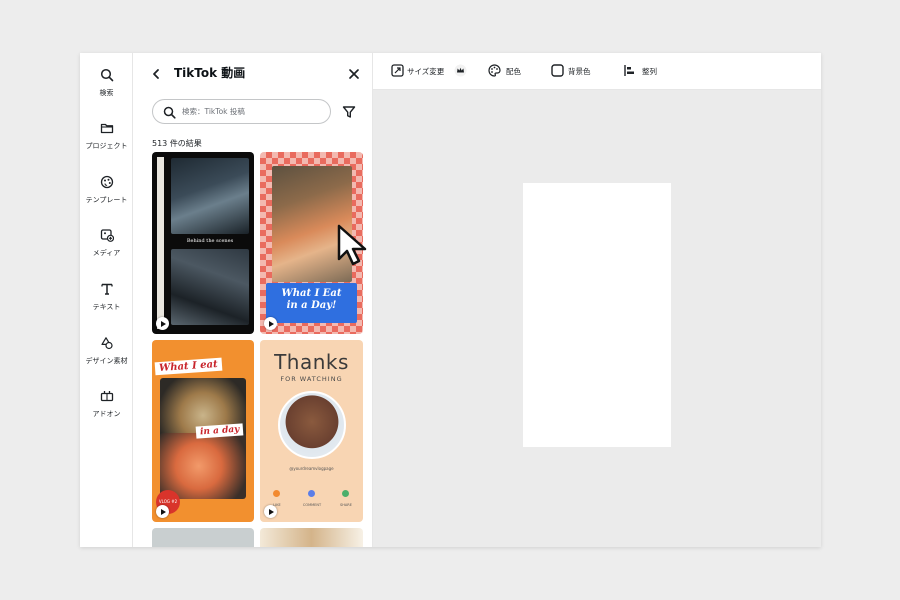 The height and width of the screenshot is (600, 900). I want to click on comment-dot, so click(311, 493).